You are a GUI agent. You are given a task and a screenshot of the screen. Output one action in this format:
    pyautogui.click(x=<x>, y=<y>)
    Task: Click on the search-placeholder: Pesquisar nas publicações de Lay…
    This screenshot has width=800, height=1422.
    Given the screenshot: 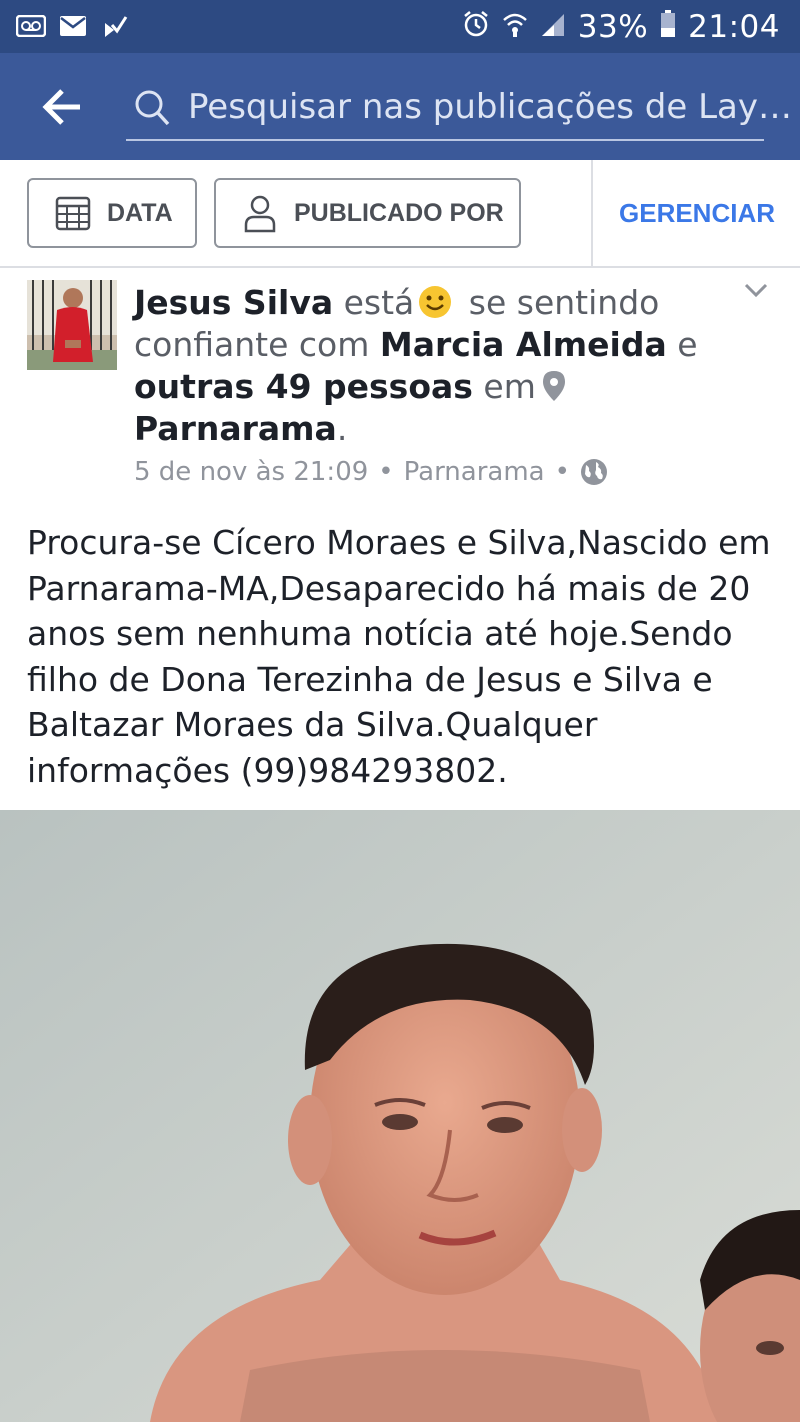 What is the action you would take?
    pyautogui.click(x=490, y=107)
    